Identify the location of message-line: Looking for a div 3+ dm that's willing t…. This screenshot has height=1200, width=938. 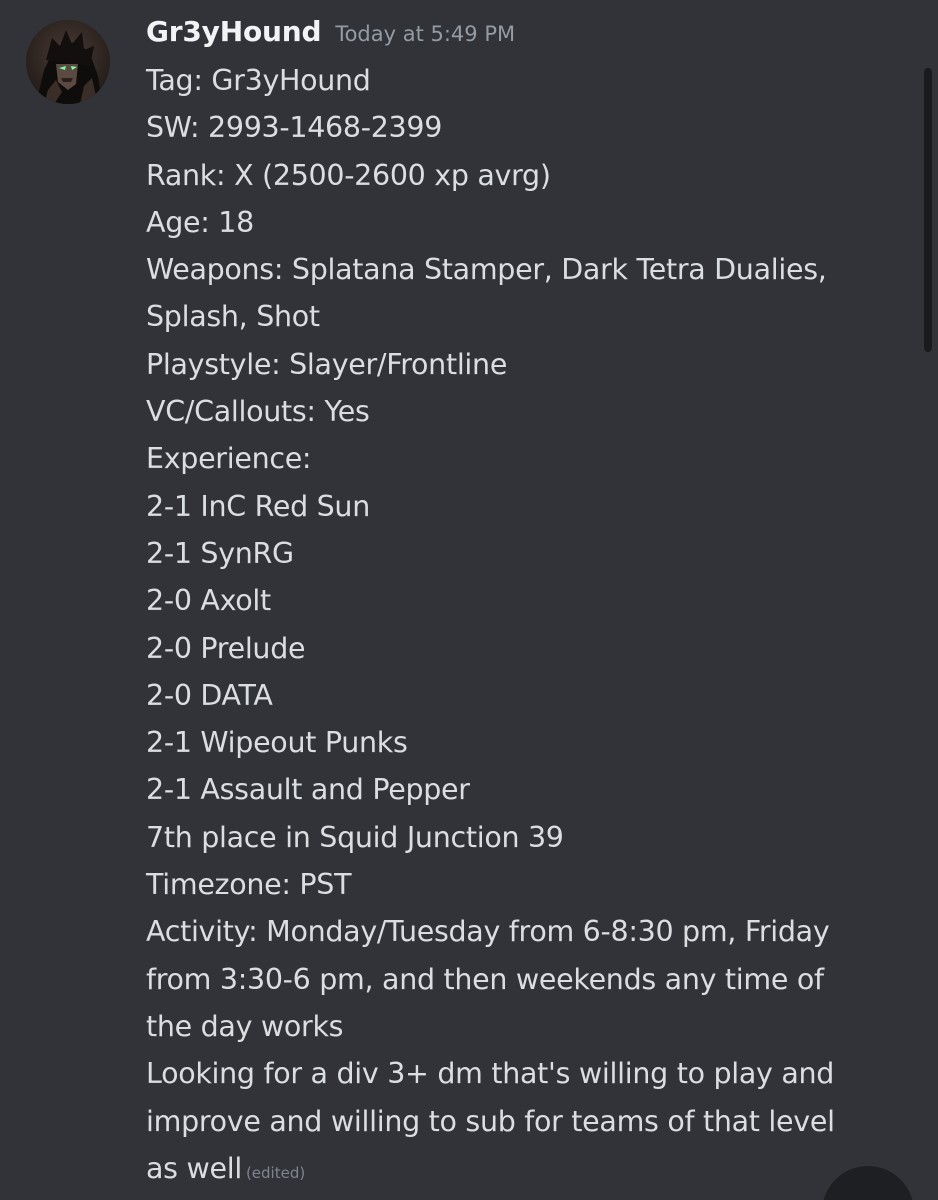
(490, 1074).